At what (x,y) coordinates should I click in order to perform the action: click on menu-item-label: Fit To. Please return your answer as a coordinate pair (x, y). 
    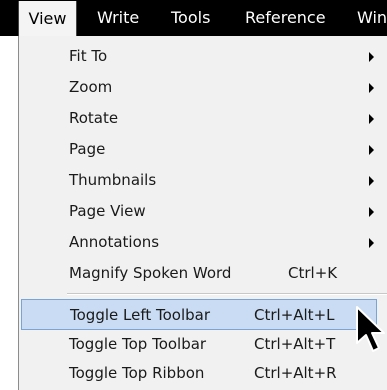
    Looking at the image, I should click on (88, 56).